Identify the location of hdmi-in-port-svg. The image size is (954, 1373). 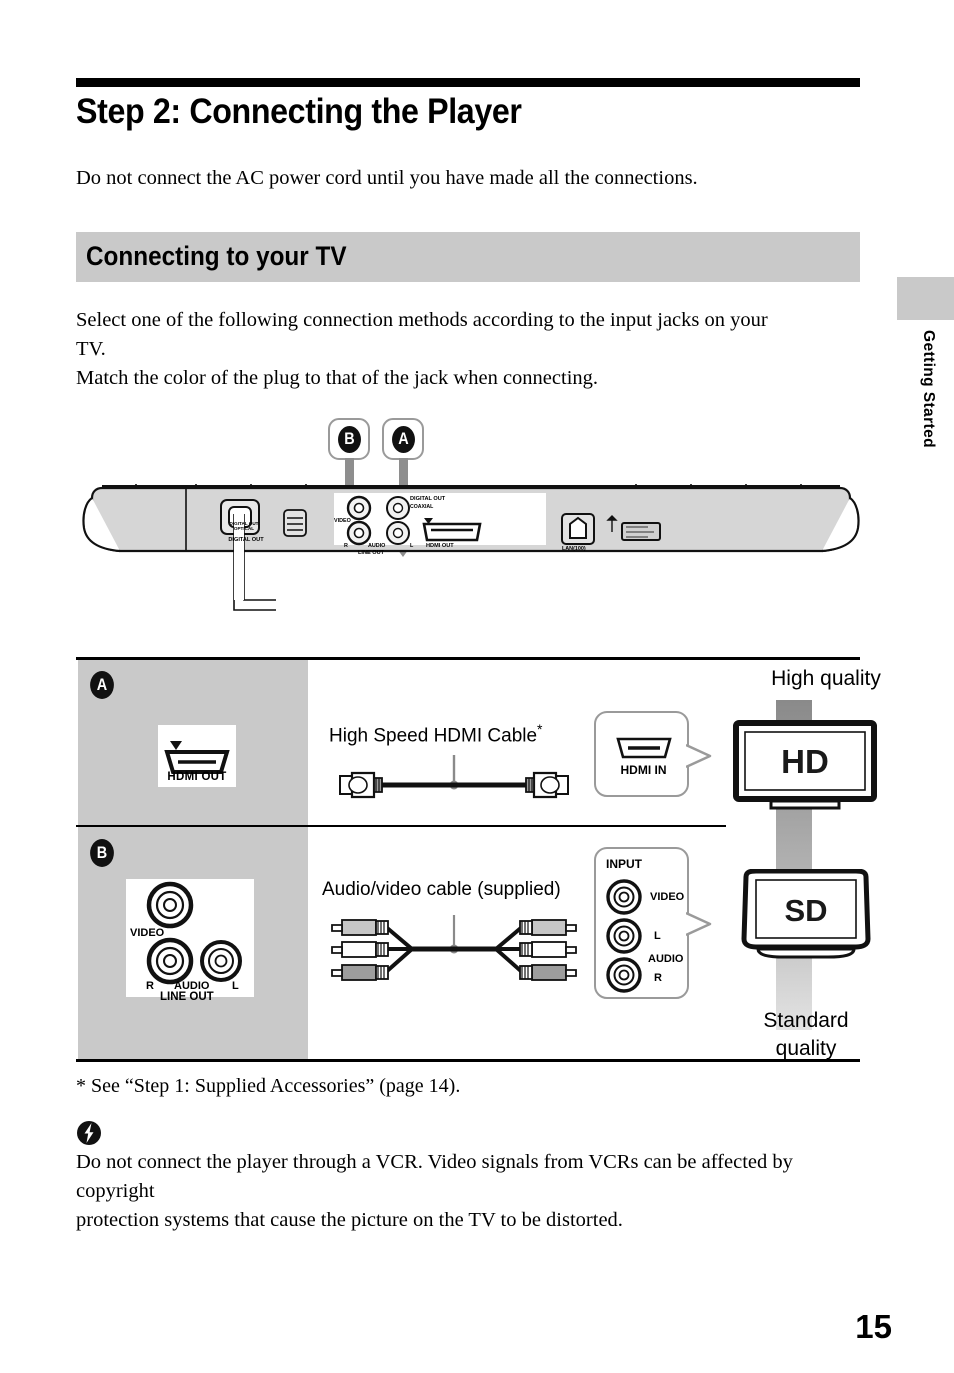
(644, 748).